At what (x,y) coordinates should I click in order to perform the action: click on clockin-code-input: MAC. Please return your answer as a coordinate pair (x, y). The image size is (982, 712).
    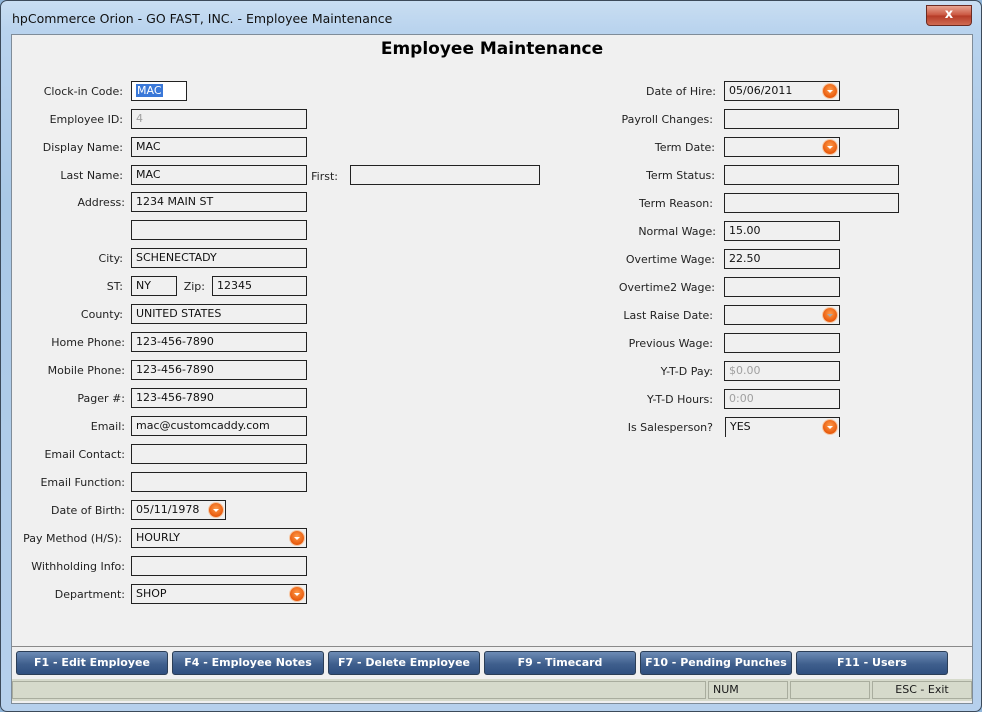
    Looking at the image, I should click on (159, 91).